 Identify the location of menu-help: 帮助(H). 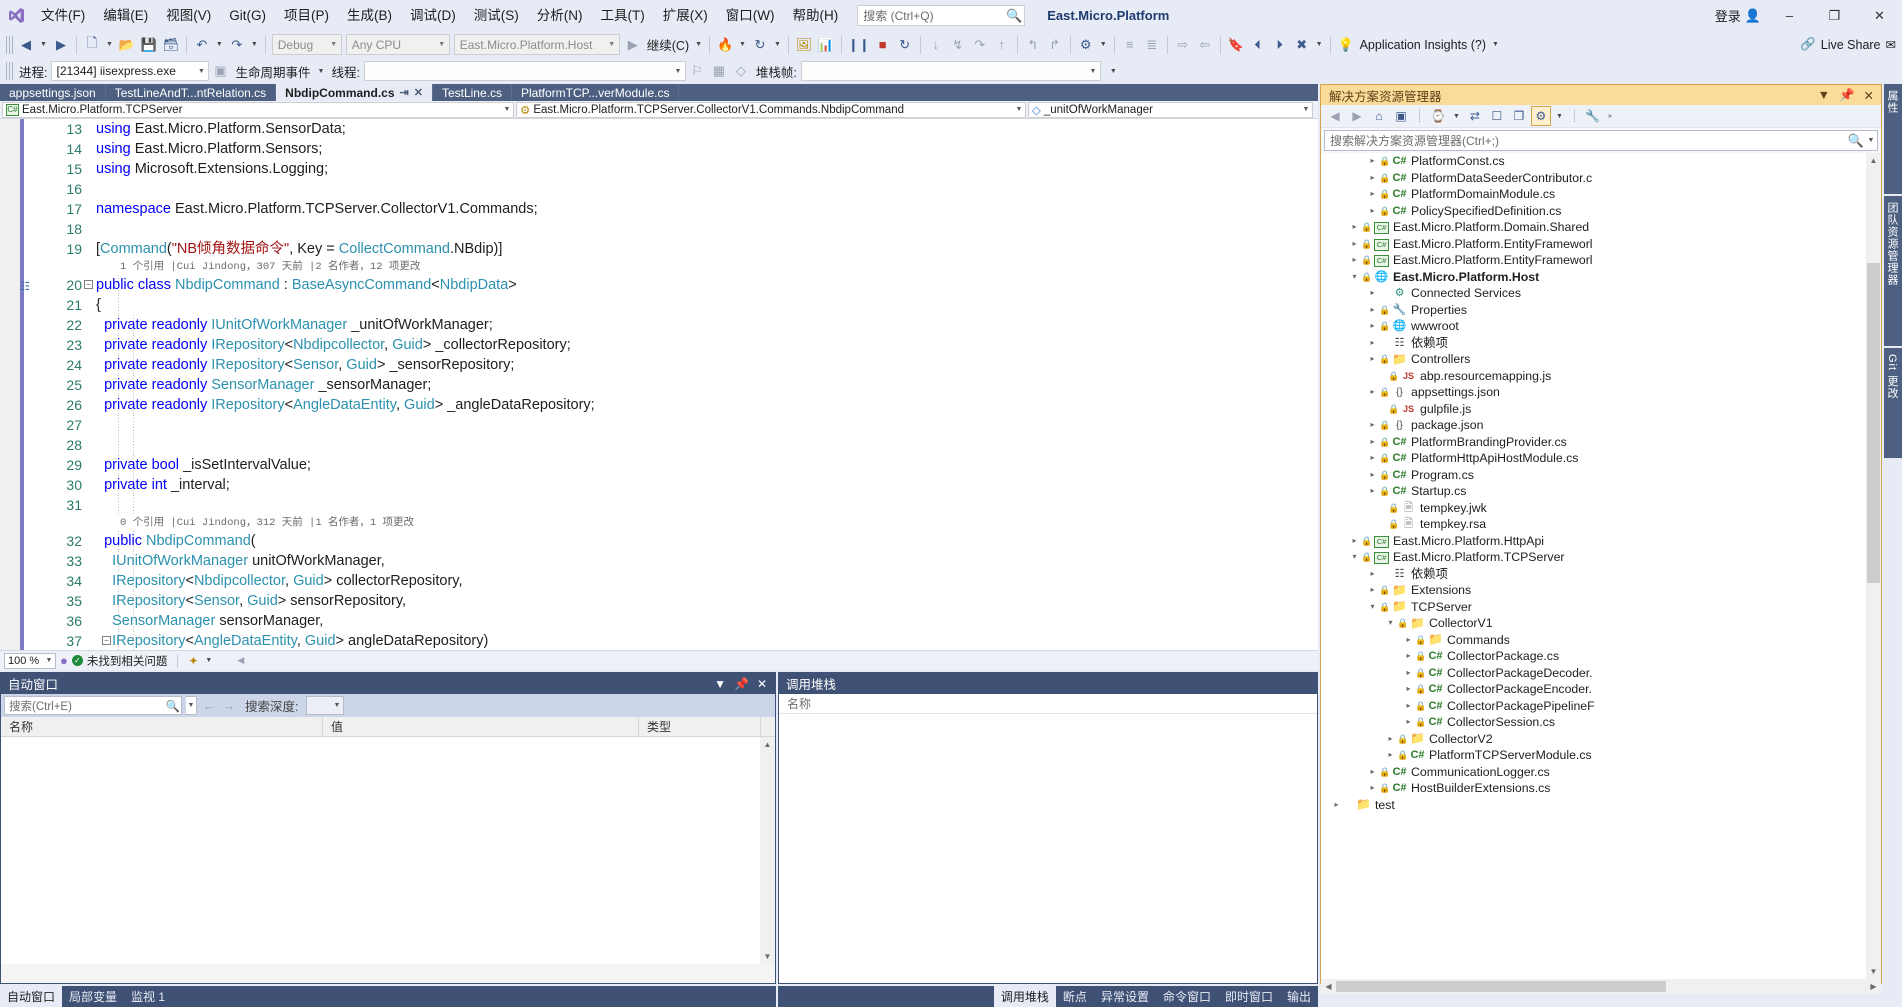
(815, 16).